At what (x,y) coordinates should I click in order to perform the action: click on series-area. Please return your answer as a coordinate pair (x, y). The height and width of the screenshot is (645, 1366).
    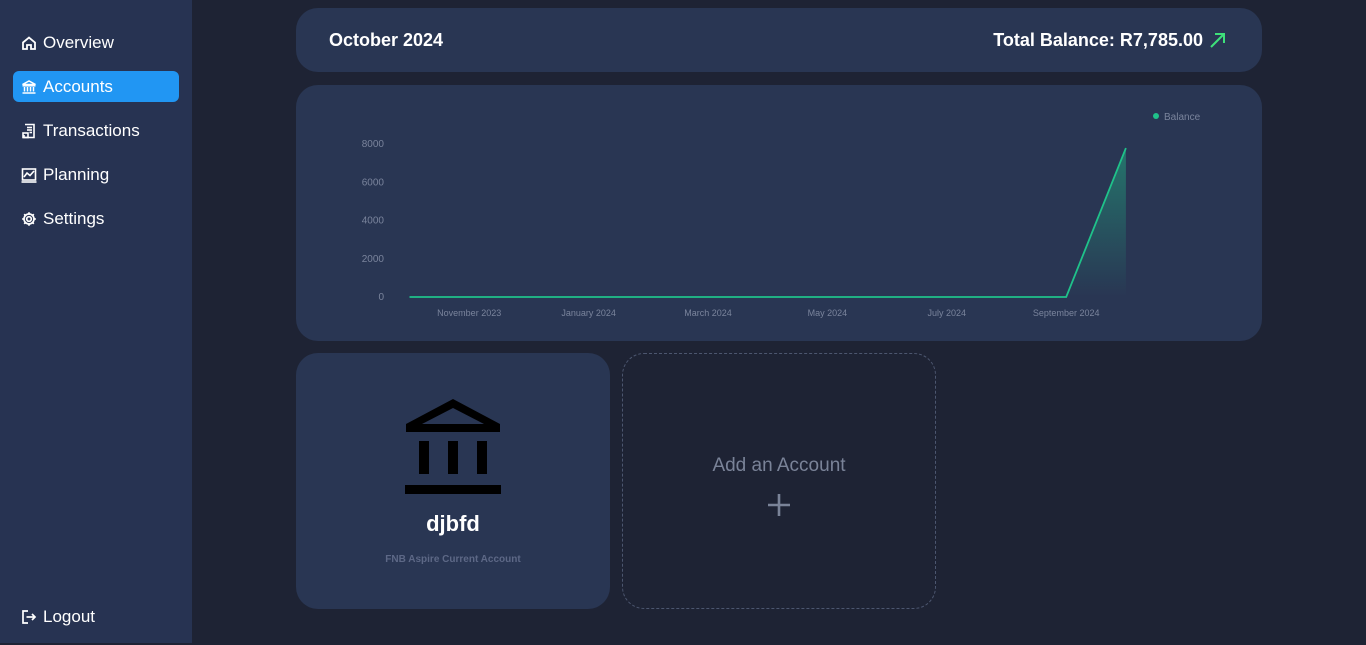
    Looking at the image, I should click on (767, 222).